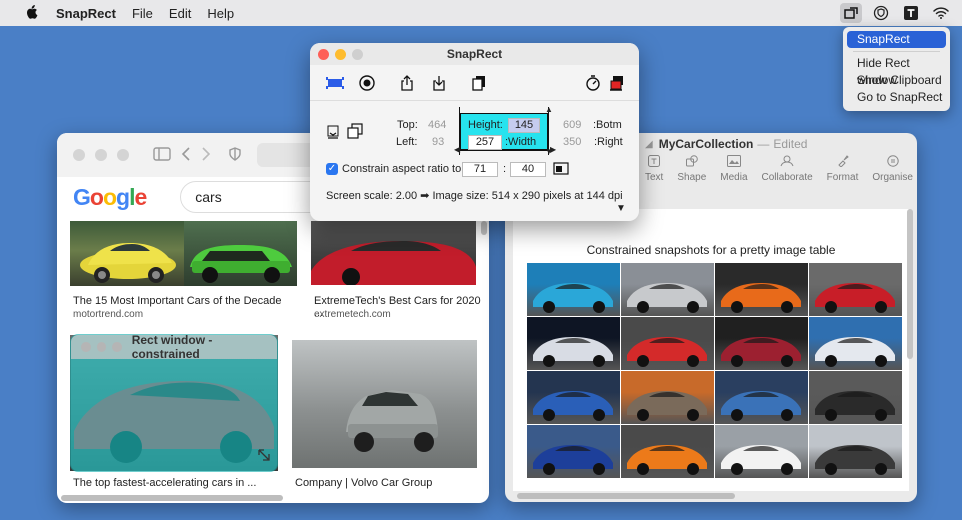 Image resolution: width=962 pixels, height=520 pixels. I want to click on bottom-label: :Botm, so click(607, 125).